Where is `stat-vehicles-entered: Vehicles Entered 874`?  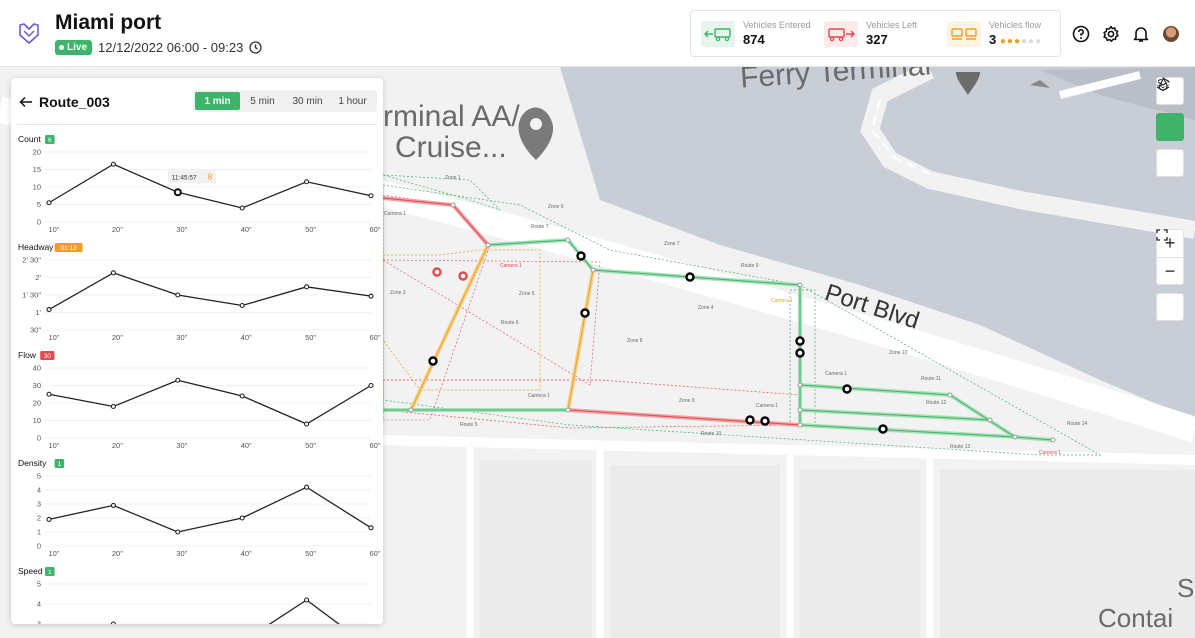
stat-vehicles-entered: Vehicles Entered 874 is located at coordinates (752, 33).